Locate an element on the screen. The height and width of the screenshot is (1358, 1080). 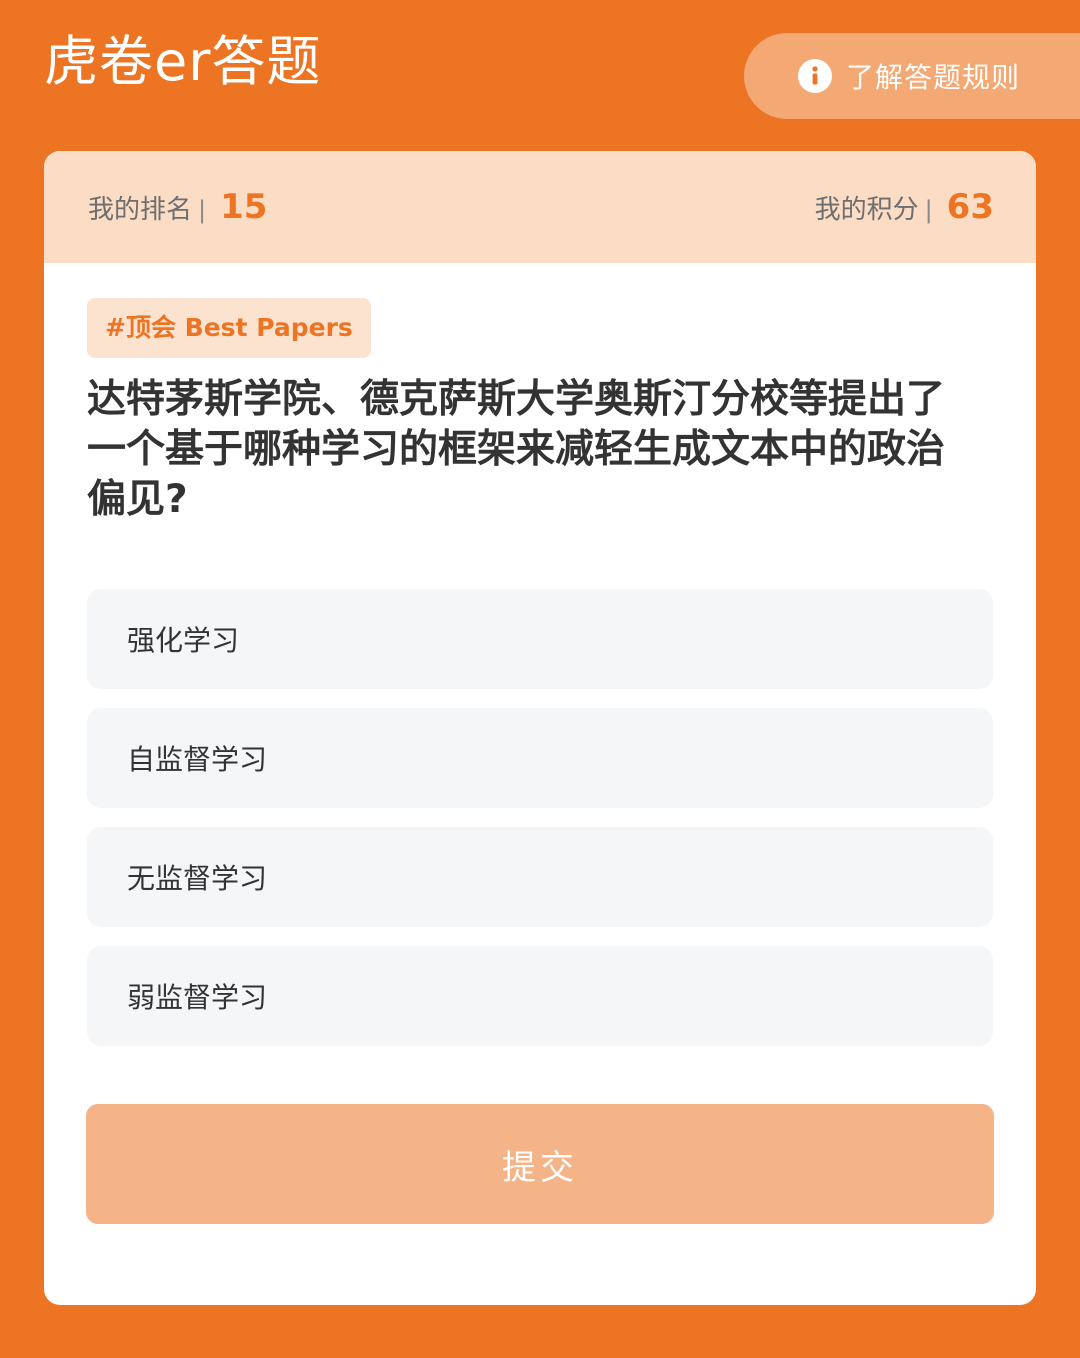
submit-button: 提交 is located at coordinates (540, 1164).